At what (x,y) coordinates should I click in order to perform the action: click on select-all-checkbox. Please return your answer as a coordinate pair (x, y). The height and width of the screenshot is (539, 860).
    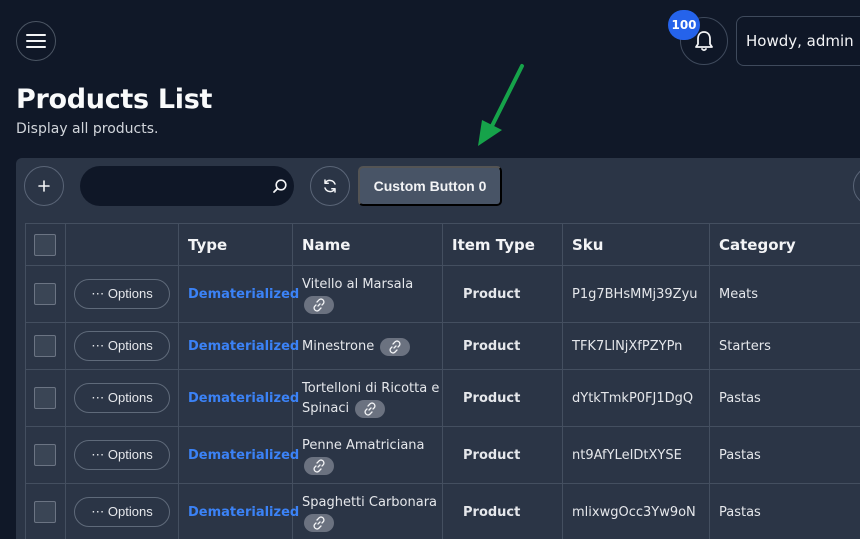
    Looking at the image, I should click on (45, 244).